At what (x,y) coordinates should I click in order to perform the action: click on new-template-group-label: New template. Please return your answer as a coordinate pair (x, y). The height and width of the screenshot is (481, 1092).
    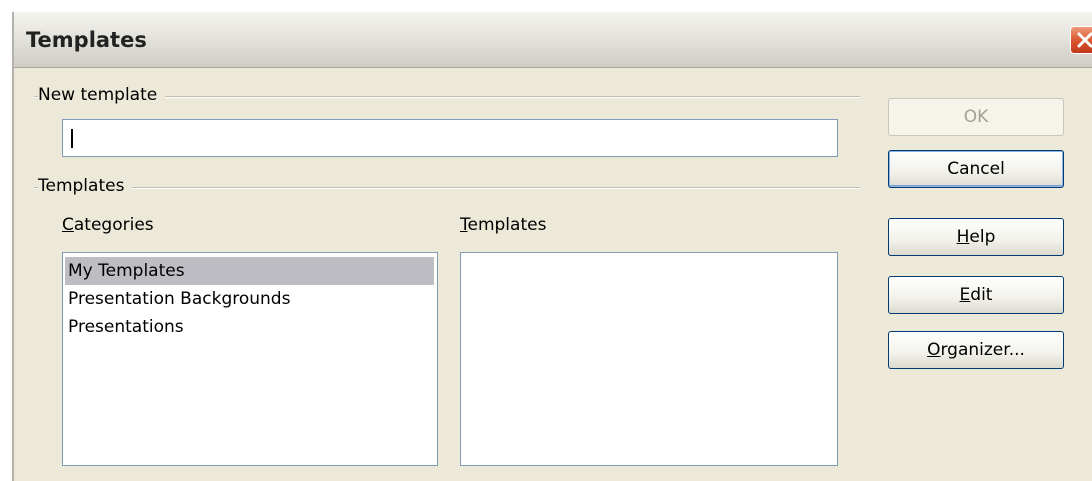
    Looking at the image, I should click on (102, 95).